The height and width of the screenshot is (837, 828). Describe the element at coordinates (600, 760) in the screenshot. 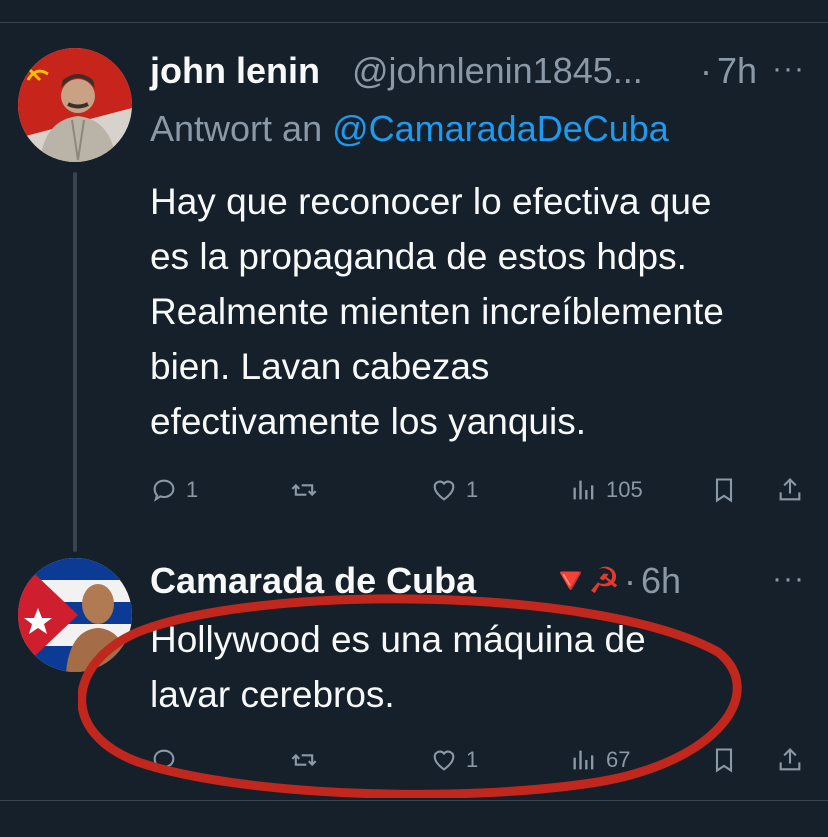

I see `views-button: 67` at that location.